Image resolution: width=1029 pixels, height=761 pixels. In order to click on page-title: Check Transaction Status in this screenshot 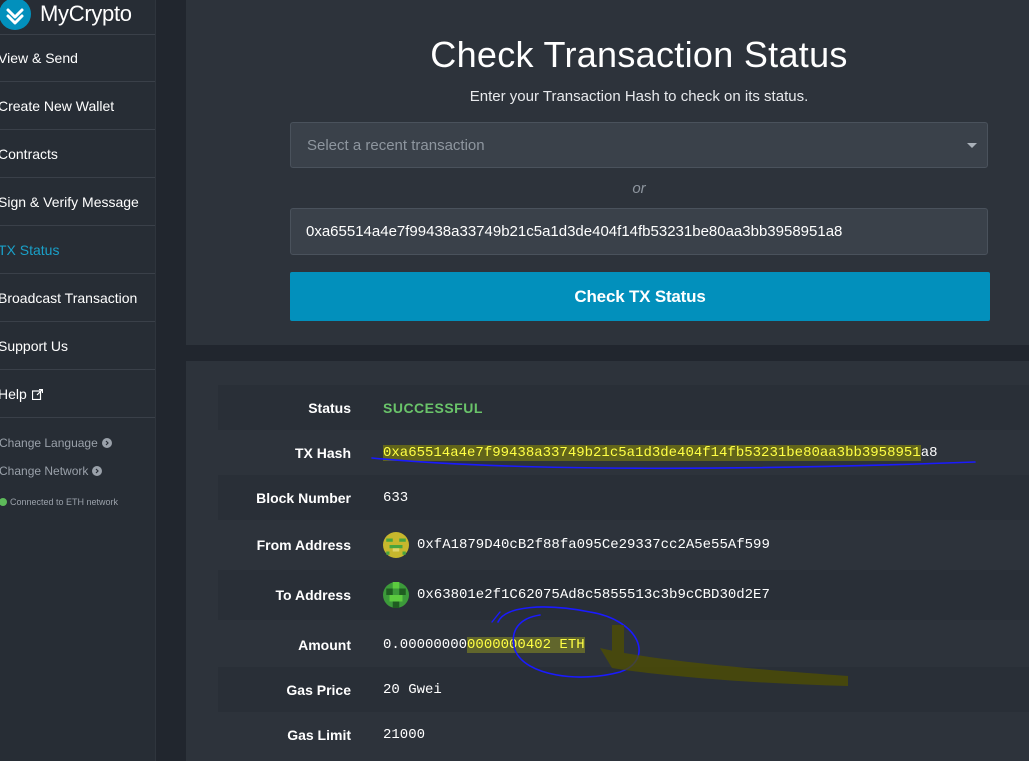, I will do `click(639, 54)`.